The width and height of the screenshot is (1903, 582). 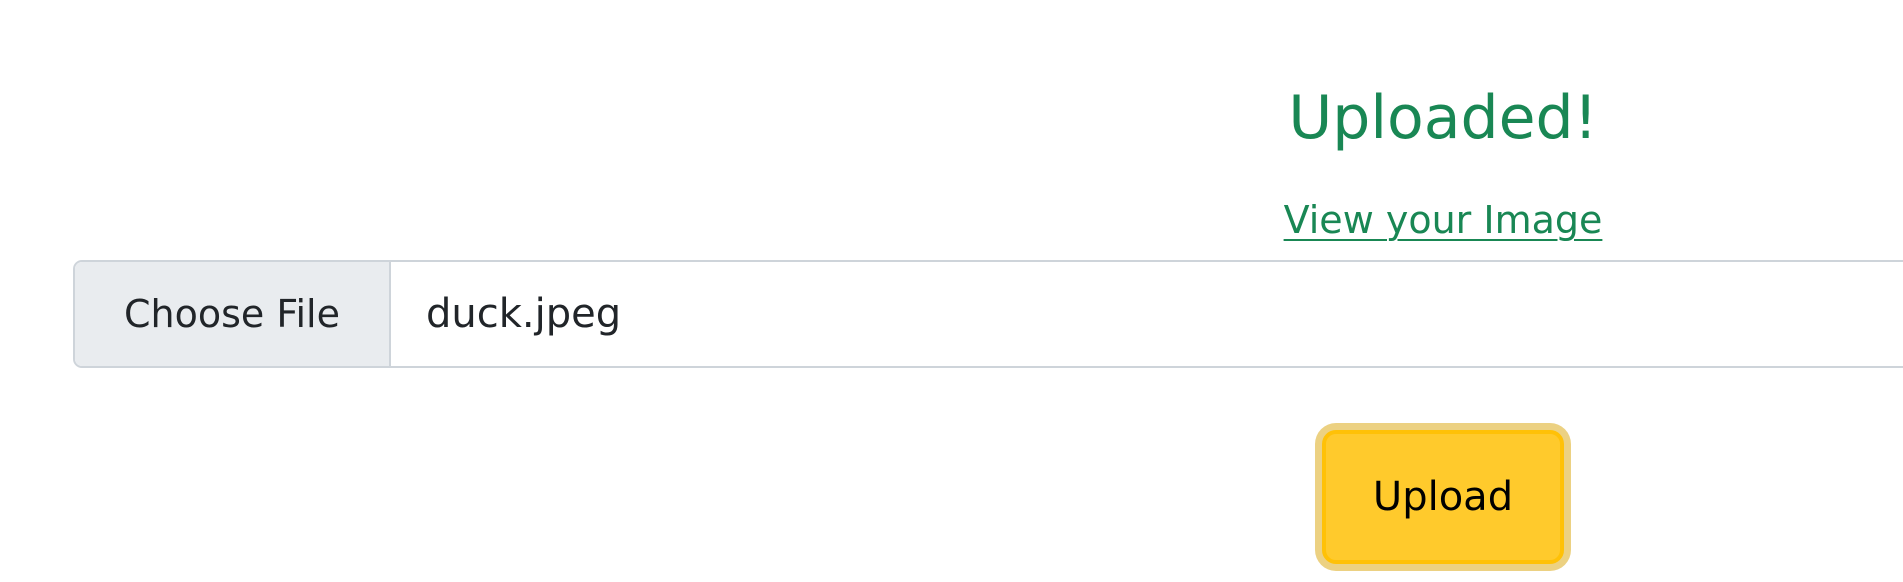 I want to click on view-image-link: View your Image, so click(x=1443, y=220).